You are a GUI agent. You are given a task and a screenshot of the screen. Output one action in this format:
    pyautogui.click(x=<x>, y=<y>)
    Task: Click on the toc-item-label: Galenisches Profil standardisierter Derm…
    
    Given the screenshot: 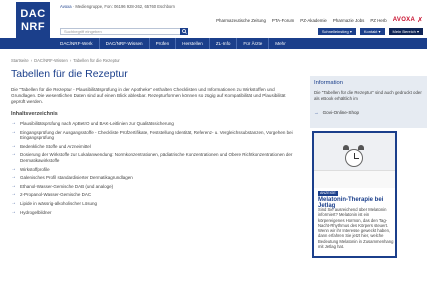 What is the action you would take?
    pyautogui.click(x=76, y=178)
    